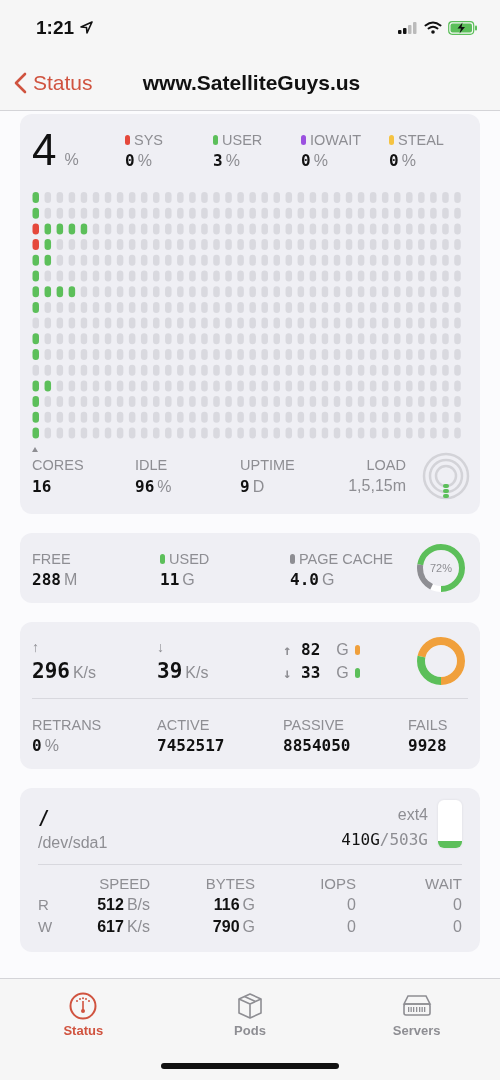  What do you see at coordinates (233, 905) in the screenshot?
I see `table-cell-text: 116 G` at bounding box center [233, 905].